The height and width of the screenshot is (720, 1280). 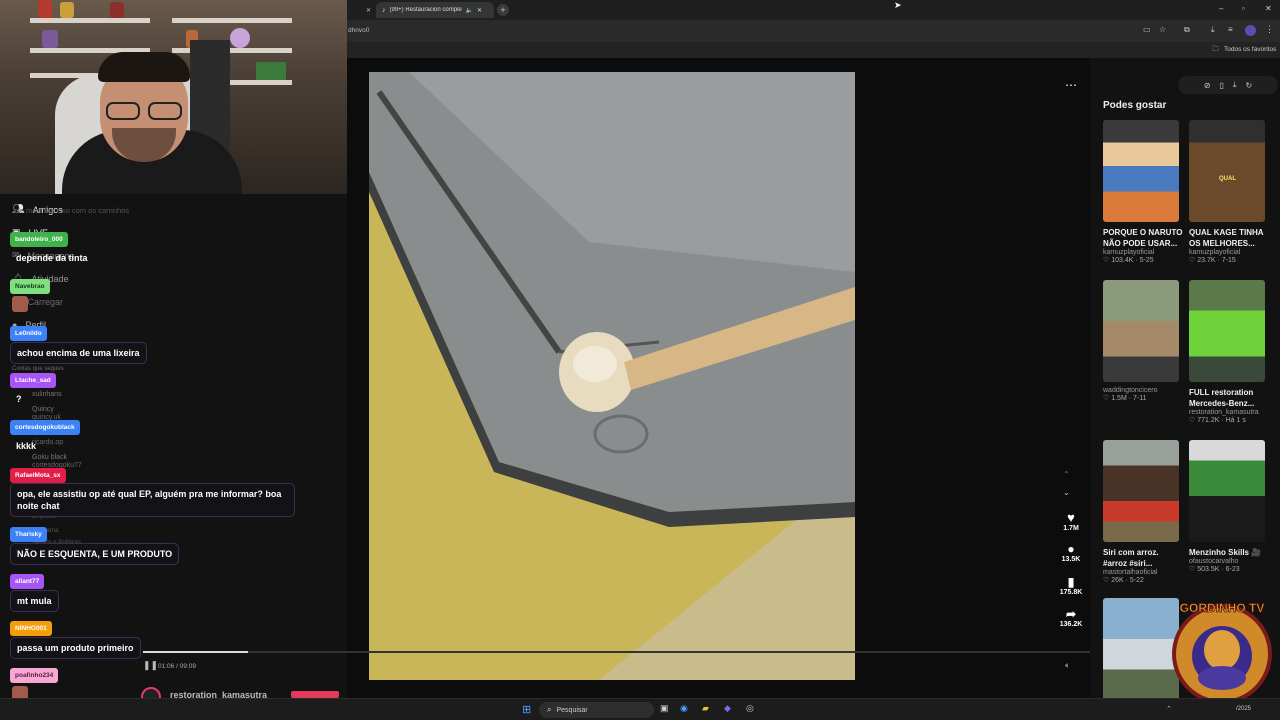 I want to click on windows-start-icon: ⊞, so click(x=526, y=709).